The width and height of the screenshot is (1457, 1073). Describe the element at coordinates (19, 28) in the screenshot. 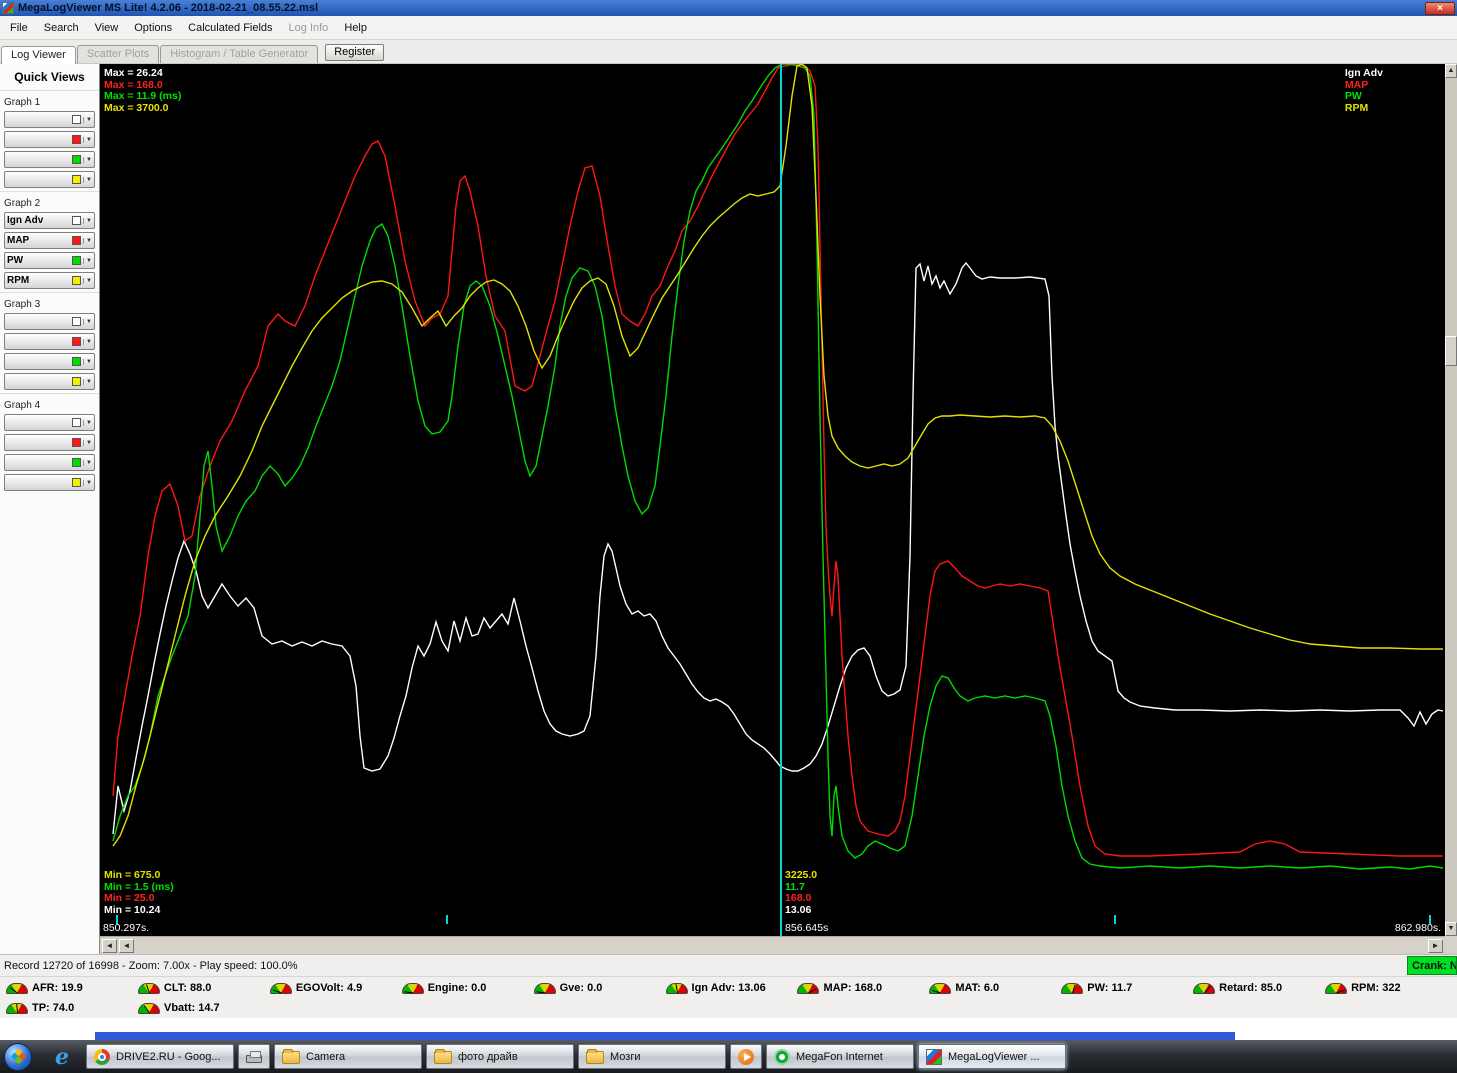

I see `menu-item-file: File` at that location.